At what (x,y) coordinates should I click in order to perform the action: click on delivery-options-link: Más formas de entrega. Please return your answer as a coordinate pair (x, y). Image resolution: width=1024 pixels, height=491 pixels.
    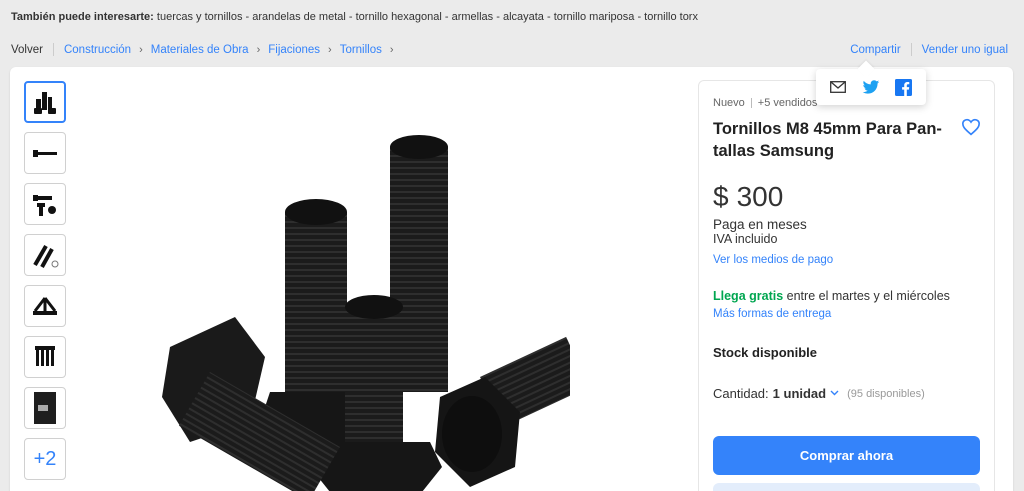
    Looking at the image, I should click on (772, 314).